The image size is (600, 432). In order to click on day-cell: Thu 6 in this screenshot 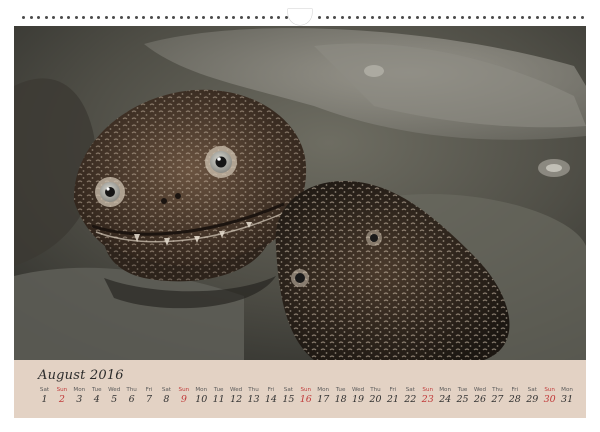, I will do `click(131, 396)`.